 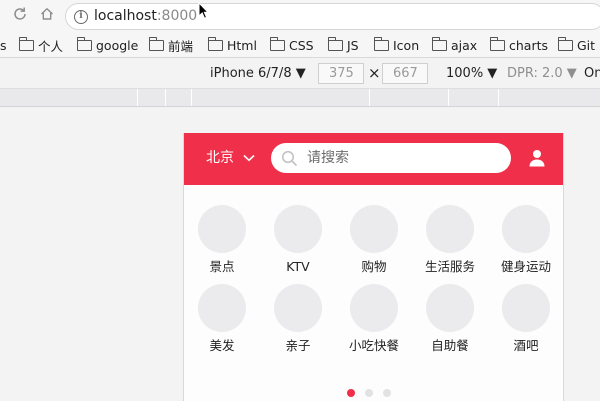 I want to click on bookmark-item: ajax, so click(x=454, y=45).